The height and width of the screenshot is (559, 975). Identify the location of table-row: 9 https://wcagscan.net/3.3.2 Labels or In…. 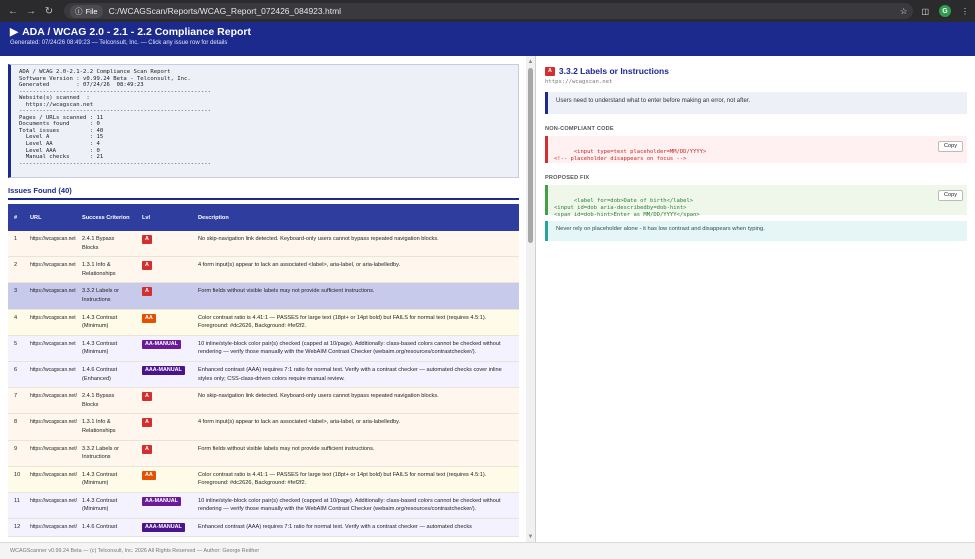
(263, 453).